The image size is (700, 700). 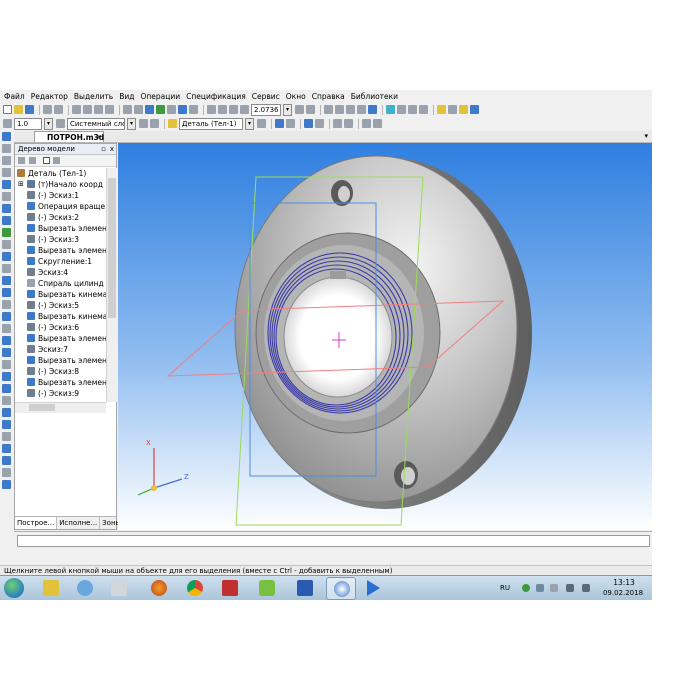 I want to click on specification-icon, so click(x=6, y=220).